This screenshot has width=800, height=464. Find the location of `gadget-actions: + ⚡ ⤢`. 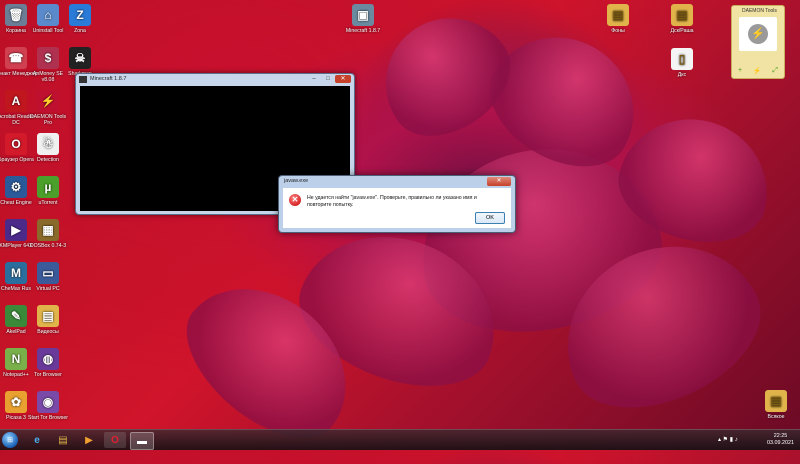

gadget-actions: + ⚡ ⤢ is located at coordinates (758, 71).